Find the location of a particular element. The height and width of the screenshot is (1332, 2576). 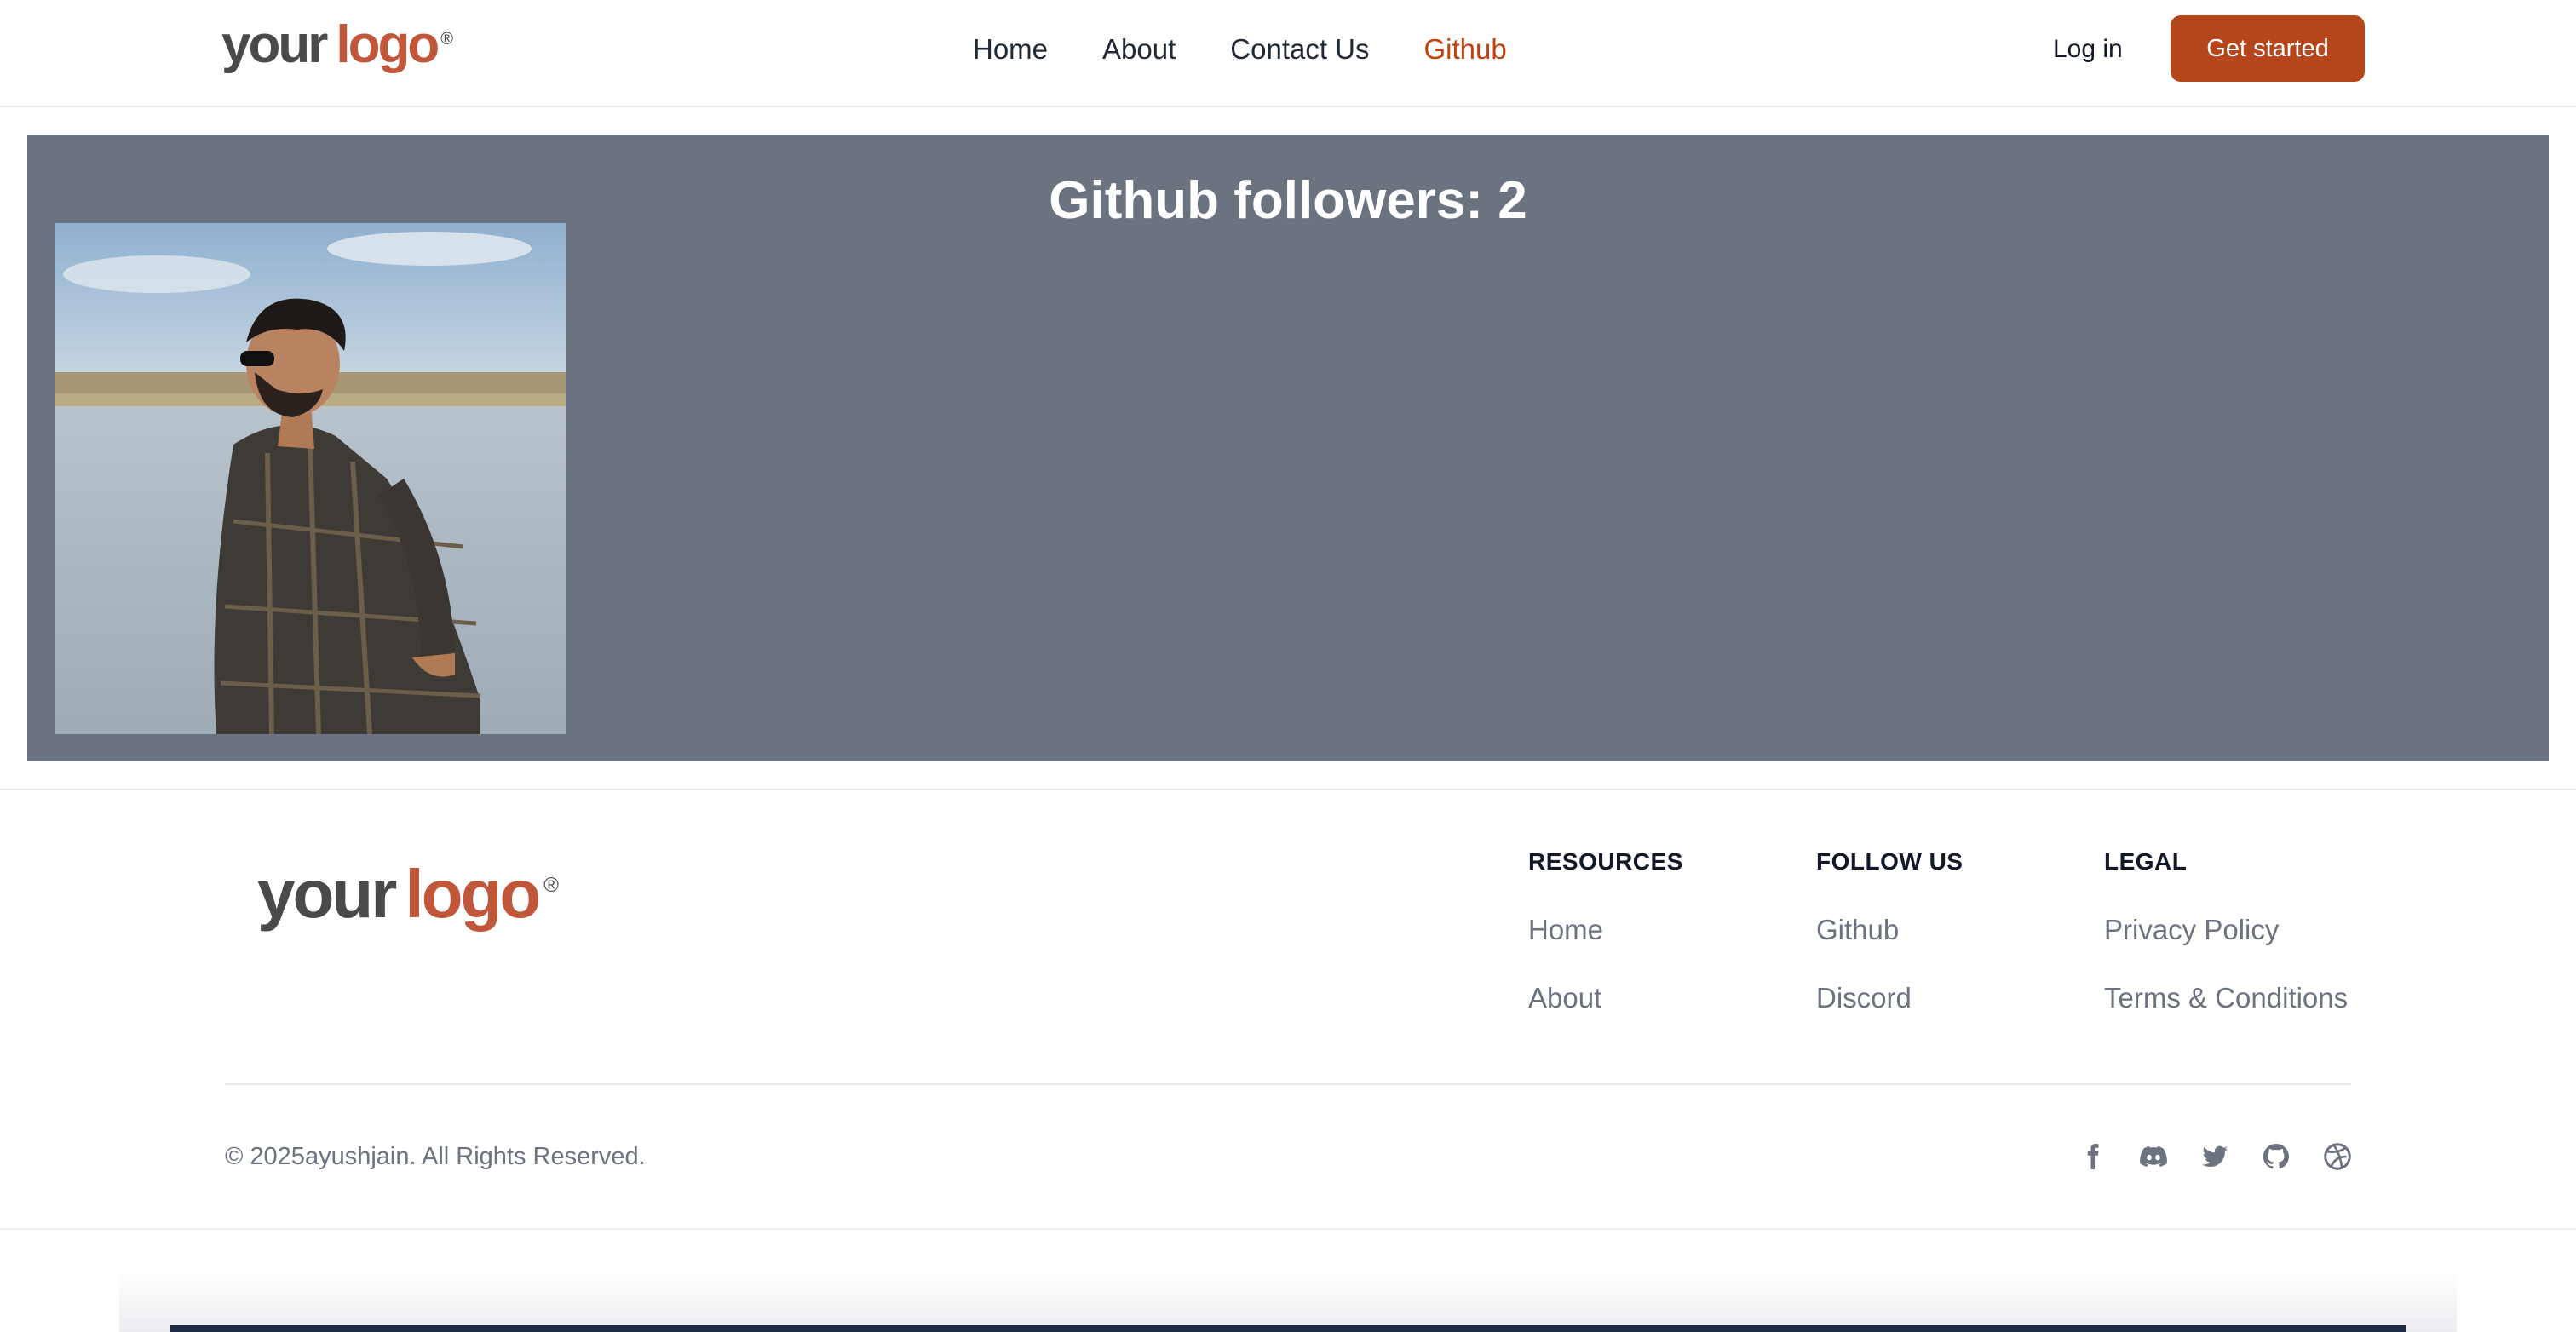

footer-top-divider is located at coordinates (1288, 790).